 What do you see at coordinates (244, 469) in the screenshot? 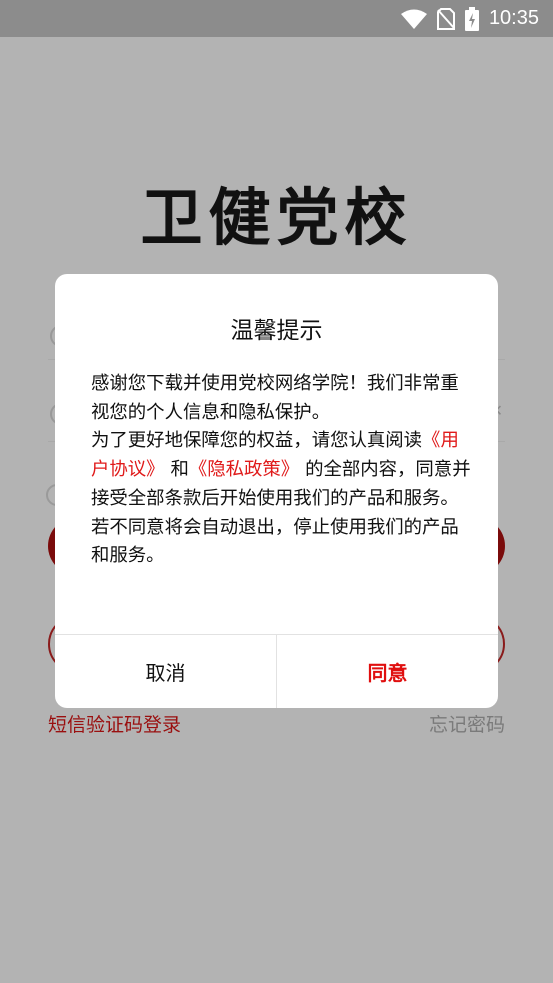
I see `privacy-policy-link: 《隐私政策》` at bounding box center [244, 469].